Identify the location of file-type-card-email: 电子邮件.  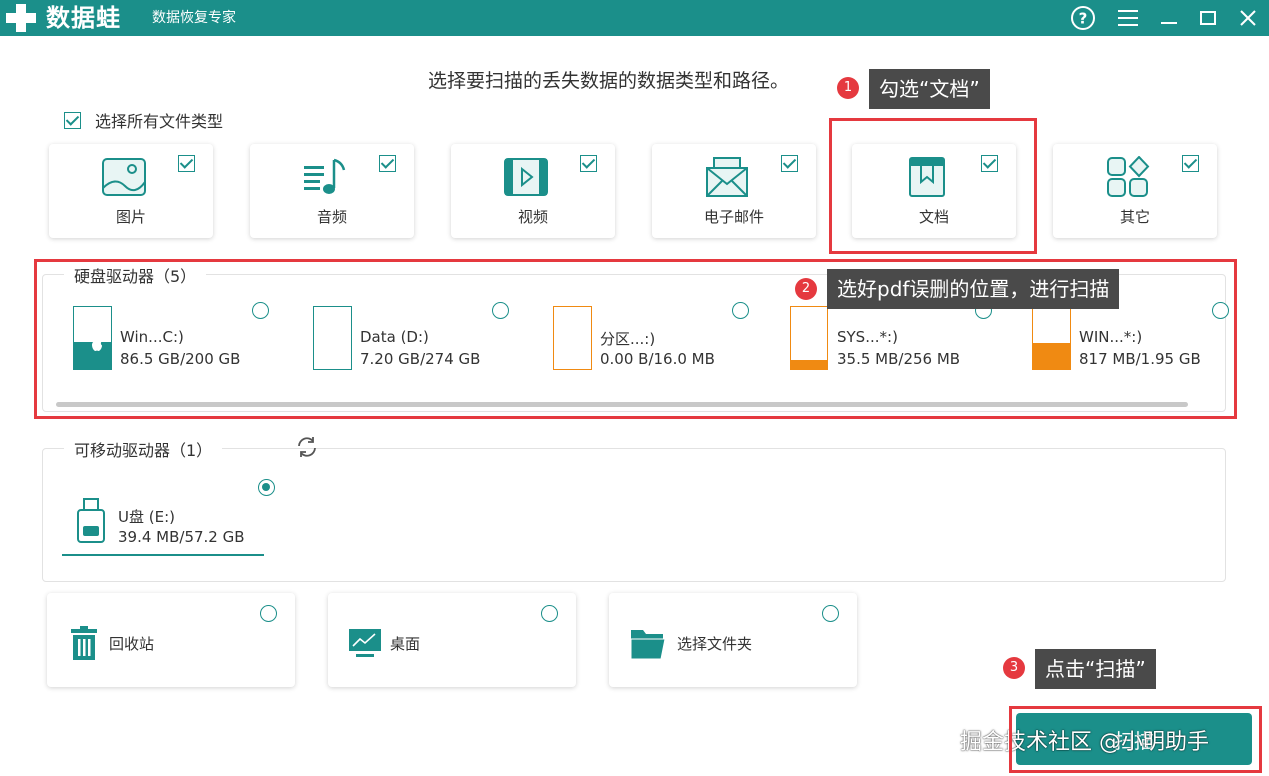
(734, 191).